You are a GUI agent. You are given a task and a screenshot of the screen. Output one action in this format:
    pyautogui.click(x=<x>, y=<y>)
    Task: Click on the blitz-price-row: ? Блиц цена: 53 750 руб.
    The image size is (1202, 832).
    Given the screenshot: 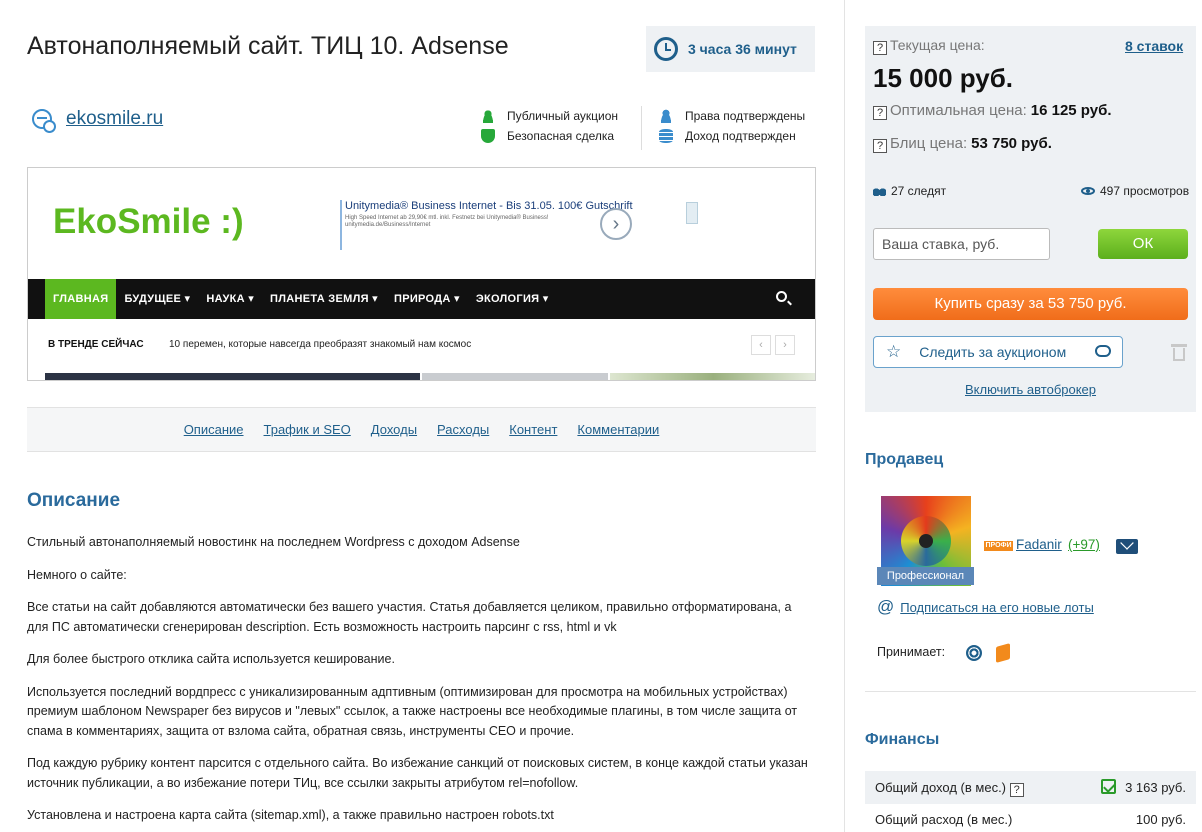 What is the action you would take?
    pyautogui.click(x=962, y=144)
    